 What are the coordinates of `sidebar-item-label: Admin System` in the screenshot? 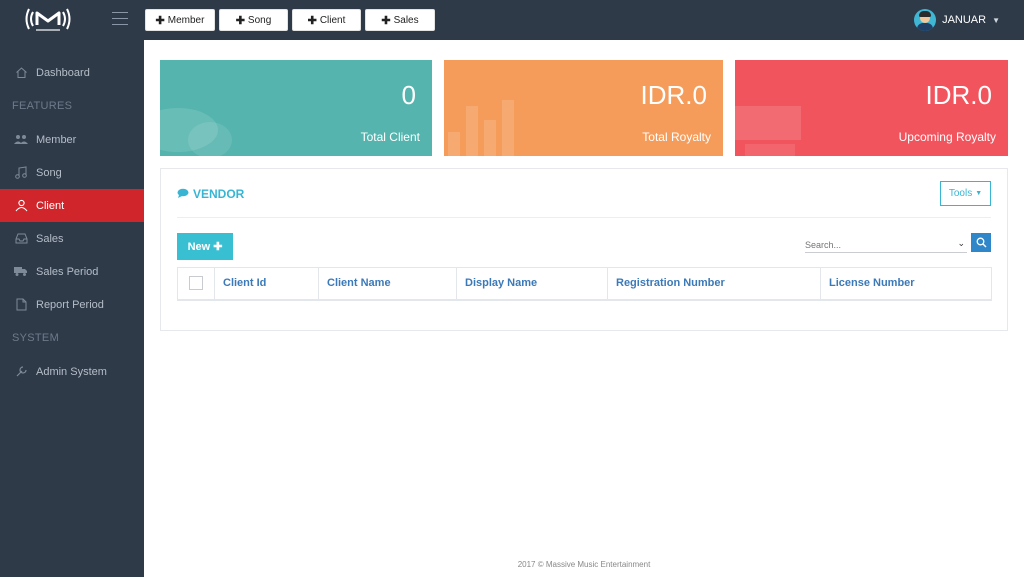 It's located at (71, 371).